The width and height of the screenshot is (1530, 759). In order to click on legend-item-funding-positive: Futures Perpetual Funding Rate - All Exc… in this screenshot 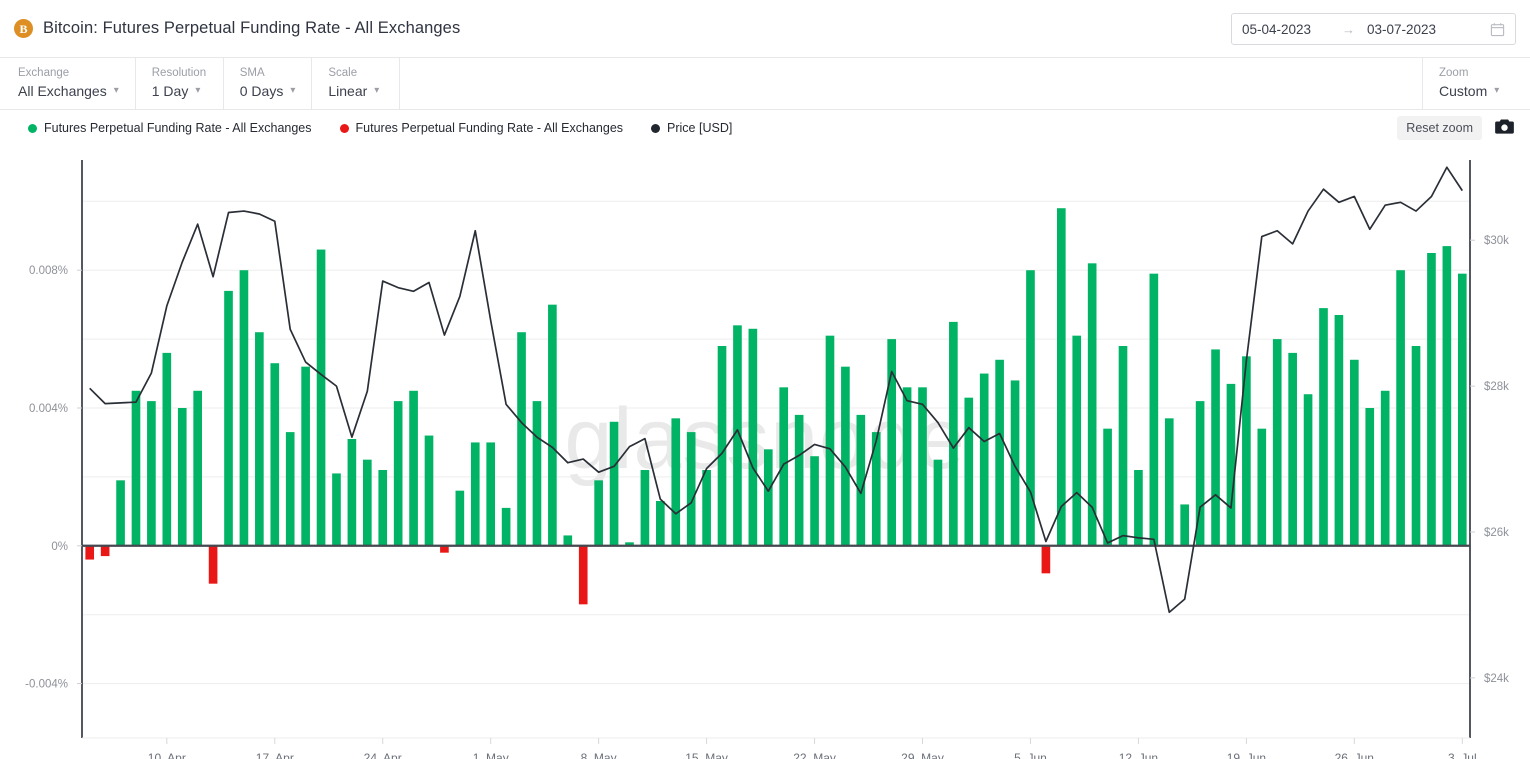, I will do `click(170, 128)`.